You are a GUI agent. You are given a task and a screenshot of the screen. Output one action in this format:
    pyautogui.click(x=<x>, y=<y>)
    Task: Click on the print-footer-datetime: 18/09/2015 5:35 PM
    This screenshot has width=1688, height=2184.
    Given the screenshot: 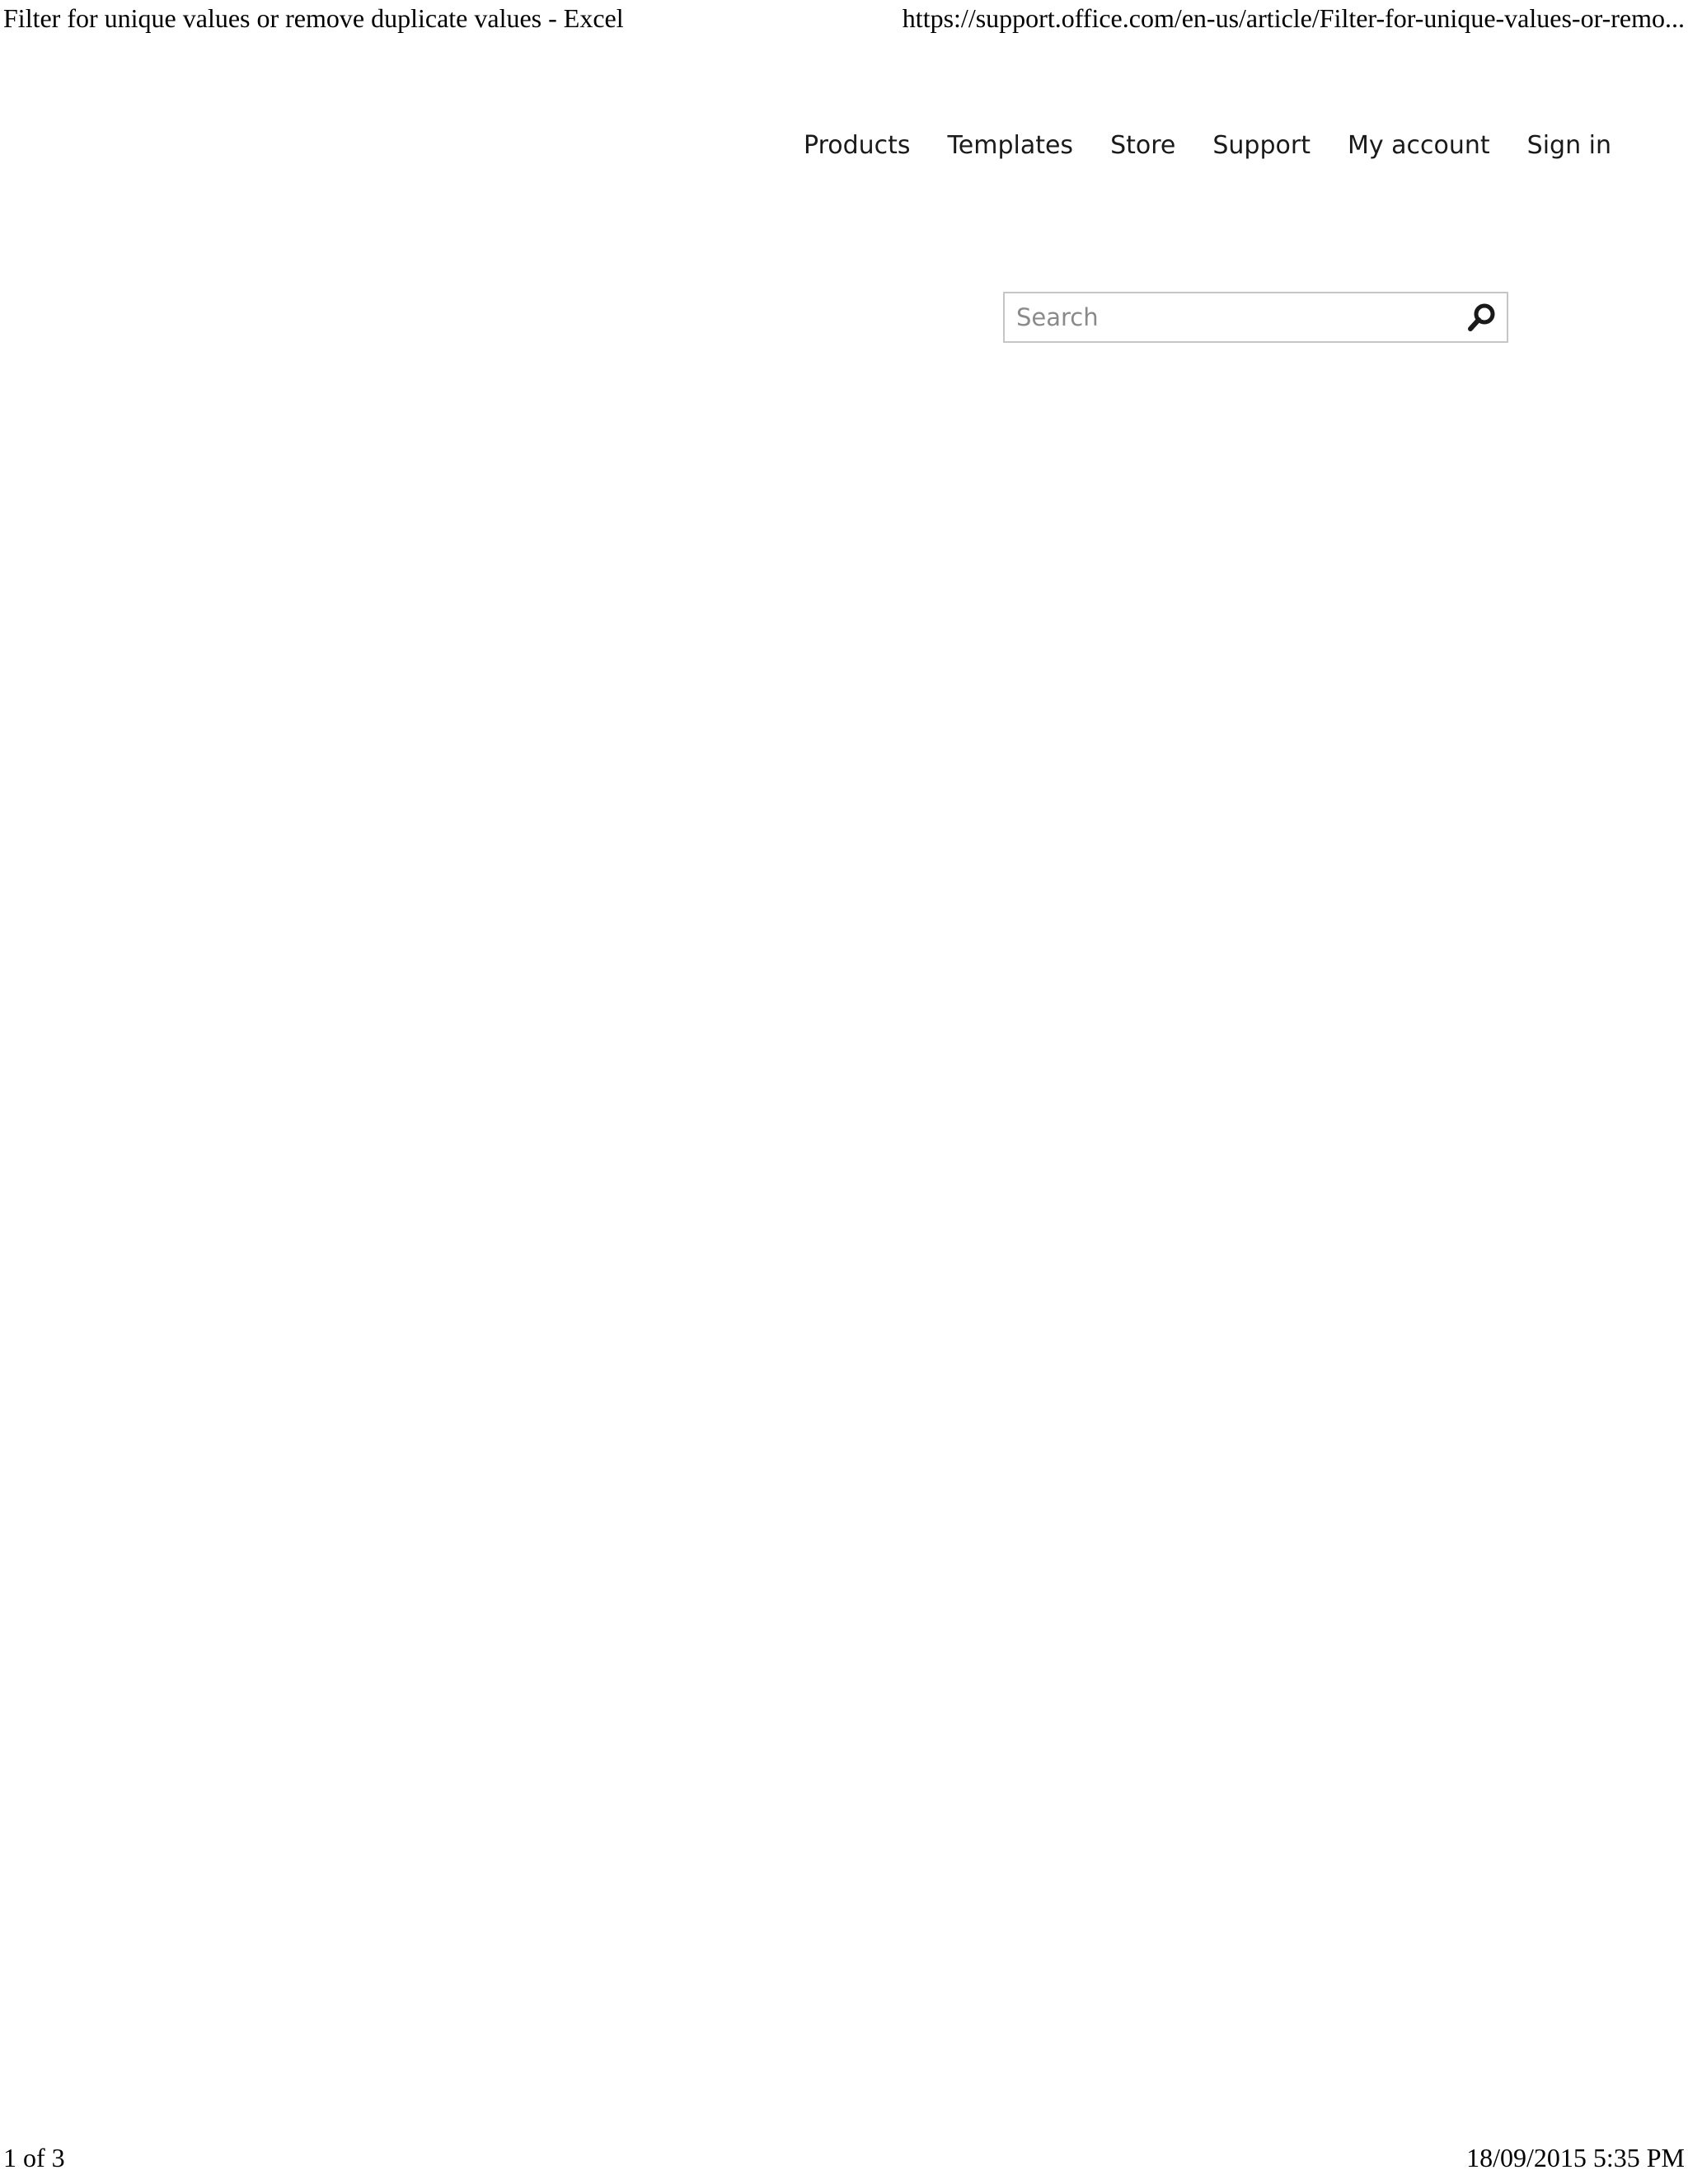 What is the action you would take?
    pyautogui.click(x=1576, y=2157)
    